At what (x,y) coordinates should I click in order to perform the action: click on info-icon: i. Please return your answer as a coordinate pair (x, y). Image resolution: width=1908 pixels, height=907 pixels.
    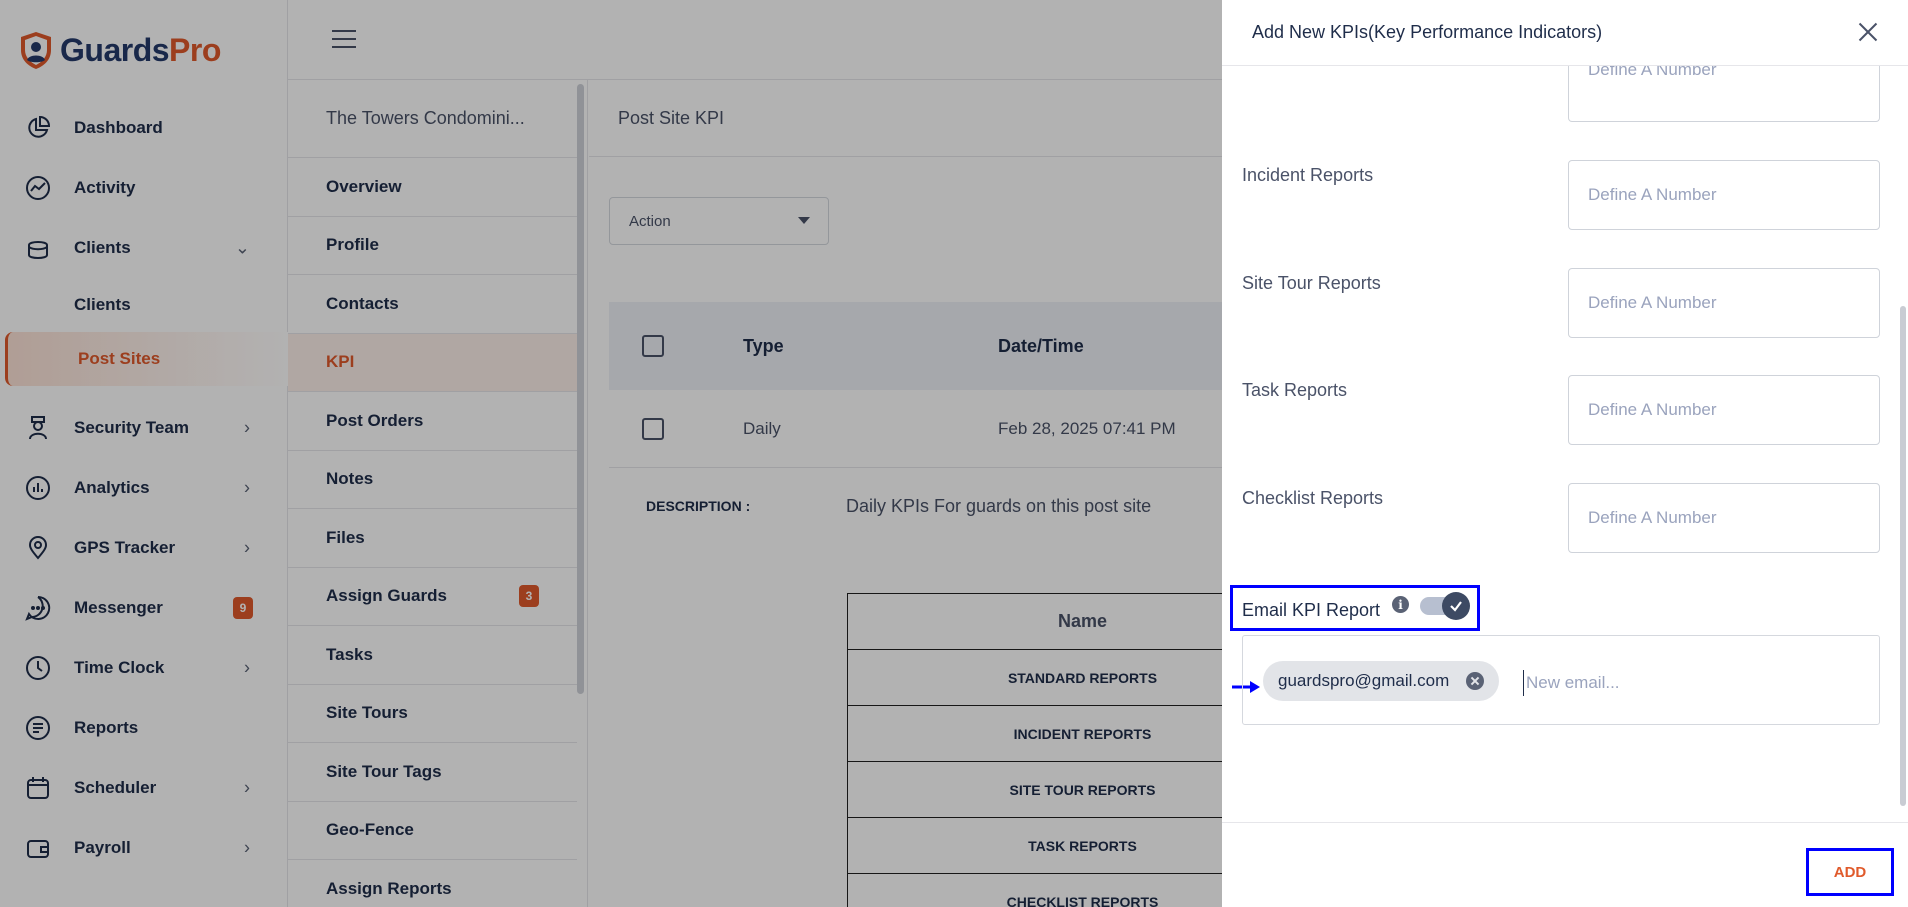
    Looking at the image, I should click on (1400, 604).